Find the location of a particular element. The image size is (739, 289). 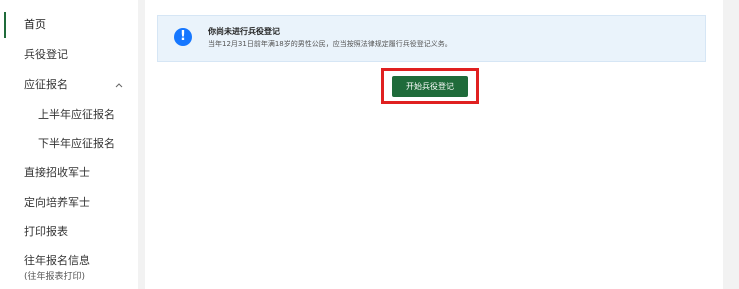

sidebar-item-label: 兵役登记 is located at coordinates (46, 54).